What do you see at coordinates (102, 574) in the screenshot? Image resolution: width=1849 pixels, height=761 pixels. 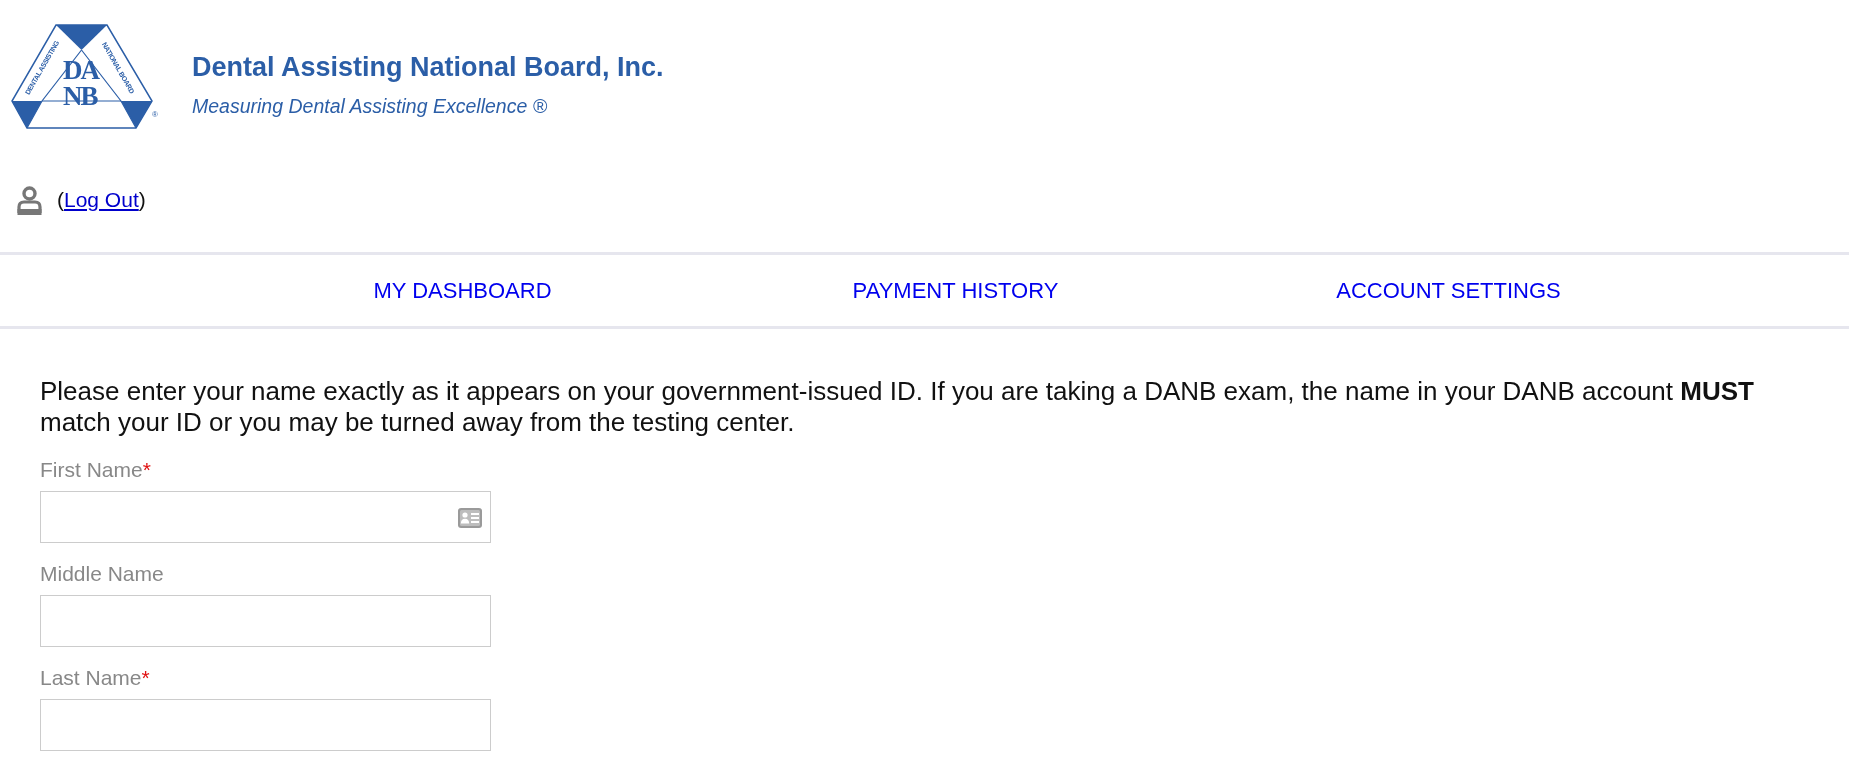 I see `field-label: Middle Name` at bounding box center [102, 574].